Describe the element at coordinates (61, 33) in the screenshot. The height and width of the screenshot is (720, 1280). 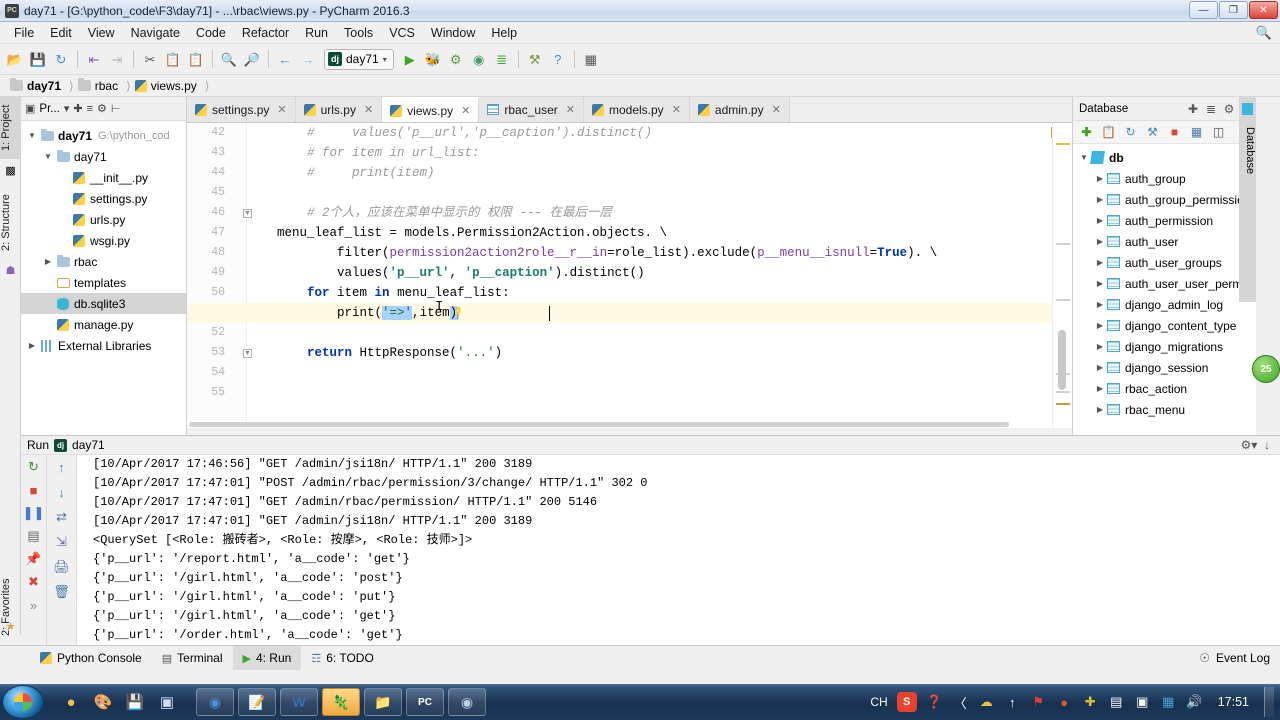
I see `menu-edit: Edit` at that location.